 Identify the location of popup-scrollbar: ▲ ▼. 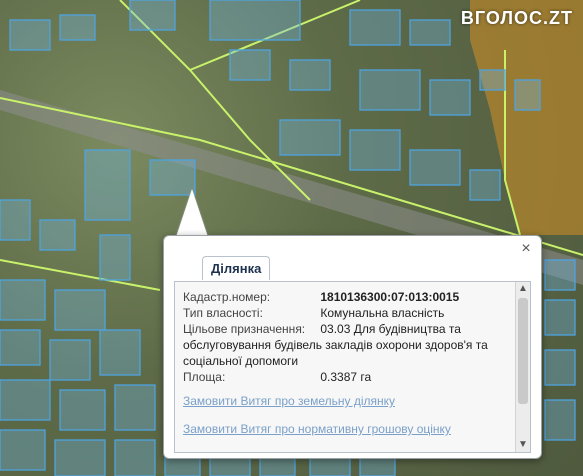
(522, 367).